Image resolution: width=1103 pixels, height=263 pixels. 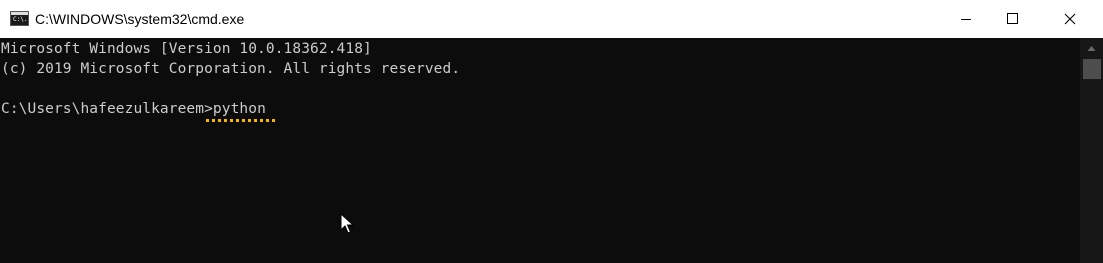 I want to click on arrow-up-icon, so click(x=1091, y=48).